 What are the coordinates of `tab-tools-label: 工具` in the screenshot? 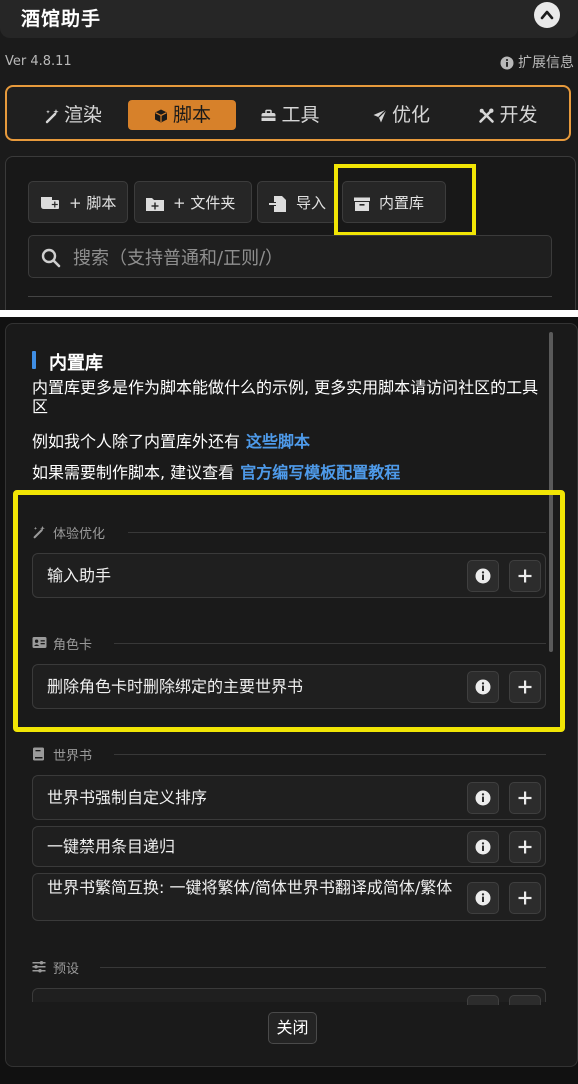 It's located at (300, 115).